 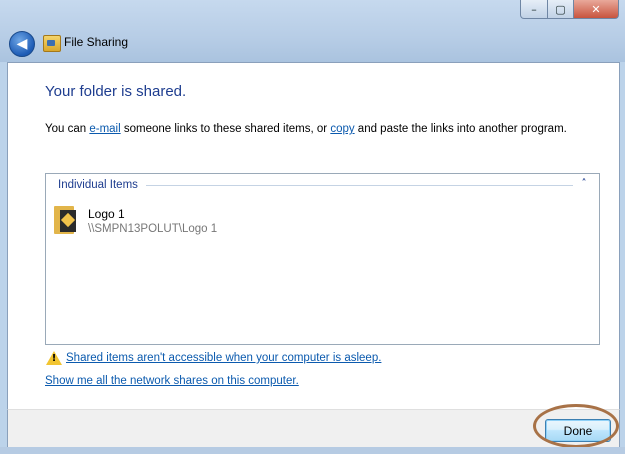 I want to click on maximize-button: ▢, so click(x=561, y=9).